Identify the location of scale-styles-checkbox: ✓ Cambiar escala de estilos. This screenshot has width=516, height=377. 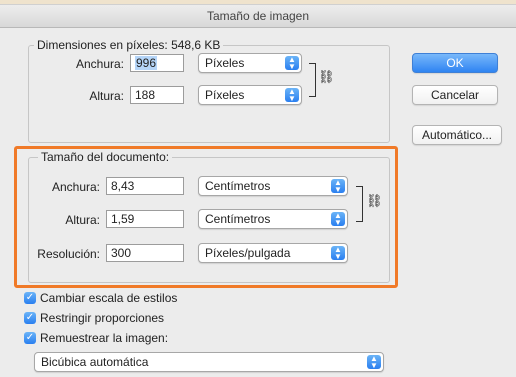
(100, 298).